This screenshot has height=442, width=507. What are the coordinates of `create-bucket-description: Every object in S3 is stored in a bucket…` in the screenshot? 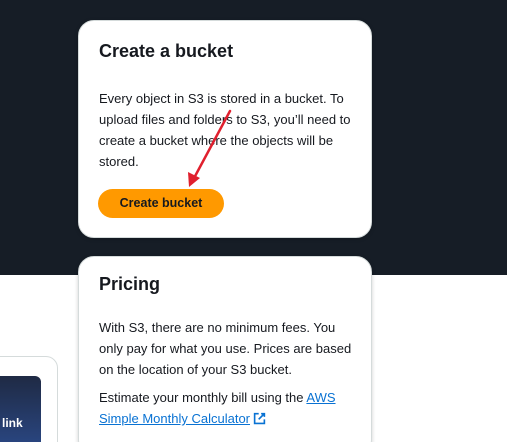 It's located at (225, 130).